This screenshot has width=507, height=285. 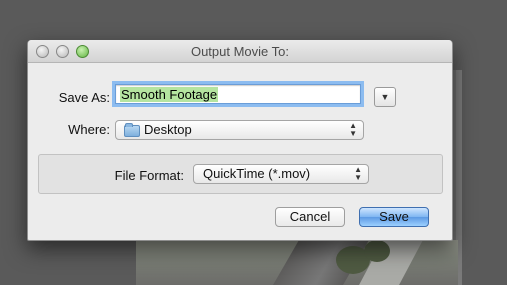 I want to click on folder-icon, so click(x=132, y=130).